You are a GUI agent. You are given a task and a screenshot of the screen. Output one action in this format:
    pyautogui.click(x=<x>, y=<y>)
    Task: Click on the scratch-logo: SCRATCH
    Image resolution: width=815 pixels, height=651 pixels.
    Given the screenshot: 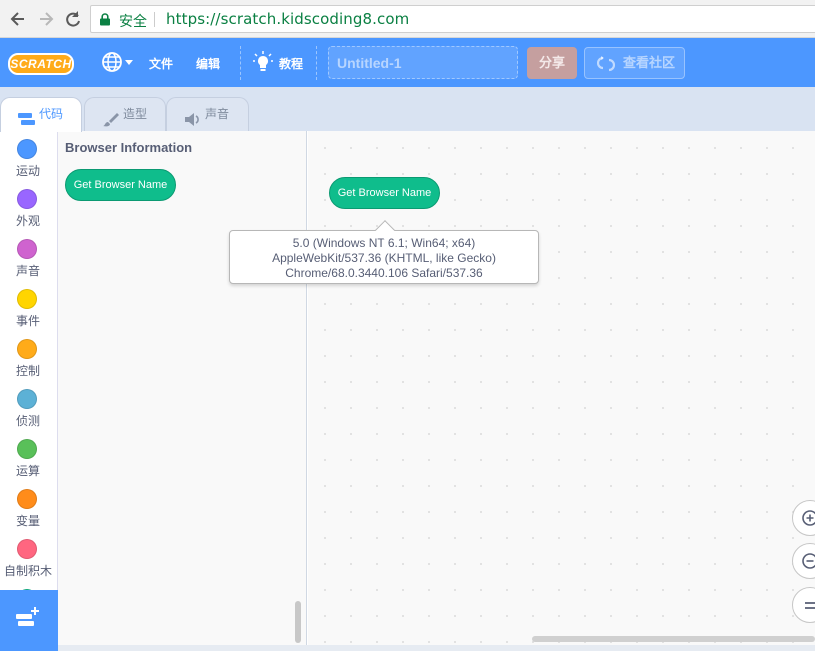 What is the action you would take?
    pyautogui.click(x=41, y=64)
    